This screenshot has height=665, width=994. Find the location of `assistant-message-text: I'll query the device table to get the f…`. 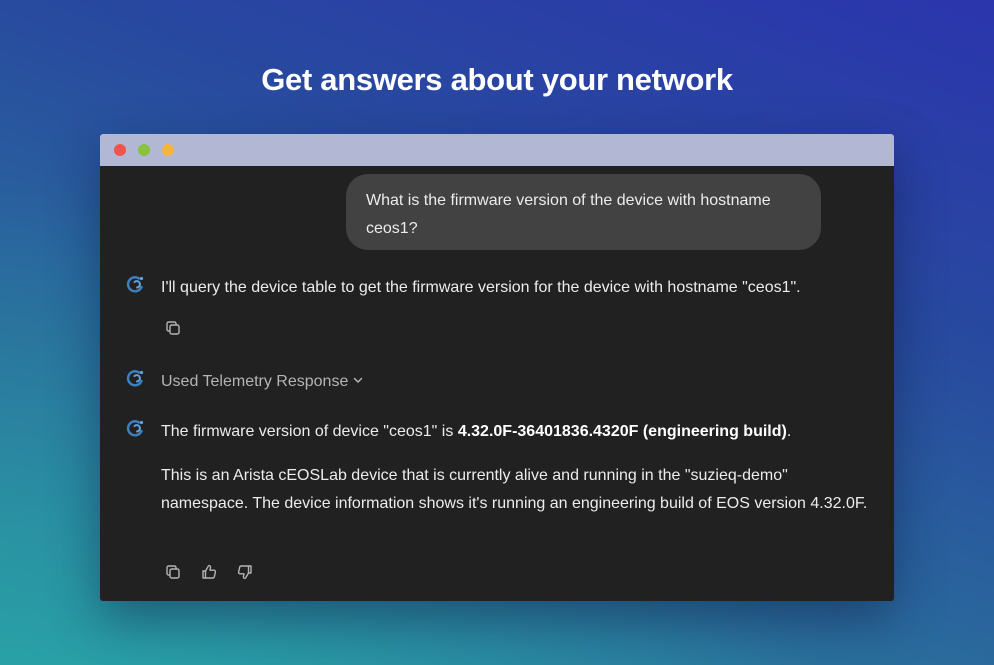

assistant-message-text: I'll query the device table to get the f… is located at coordinates (481, 287).